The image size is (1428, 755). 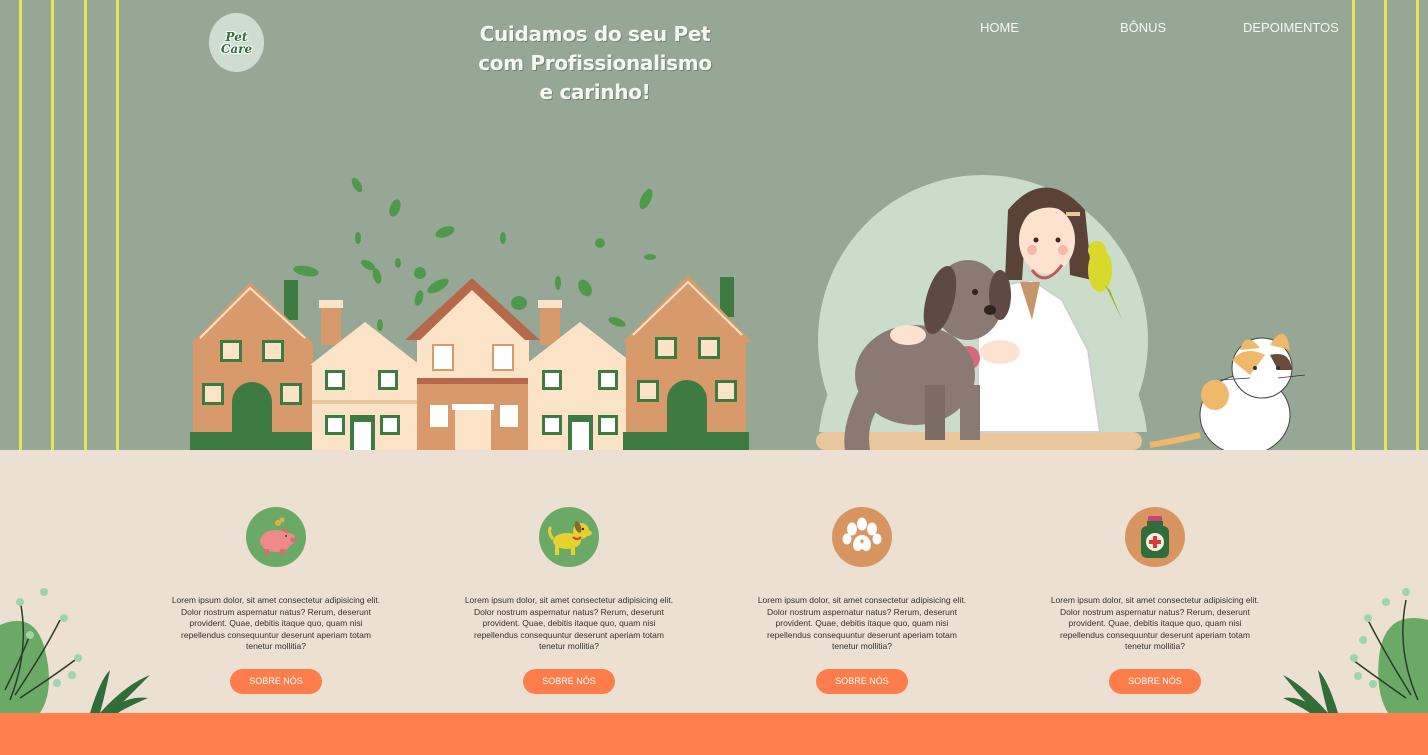 I want to click on footer-bar, so click(x=714, y=734).